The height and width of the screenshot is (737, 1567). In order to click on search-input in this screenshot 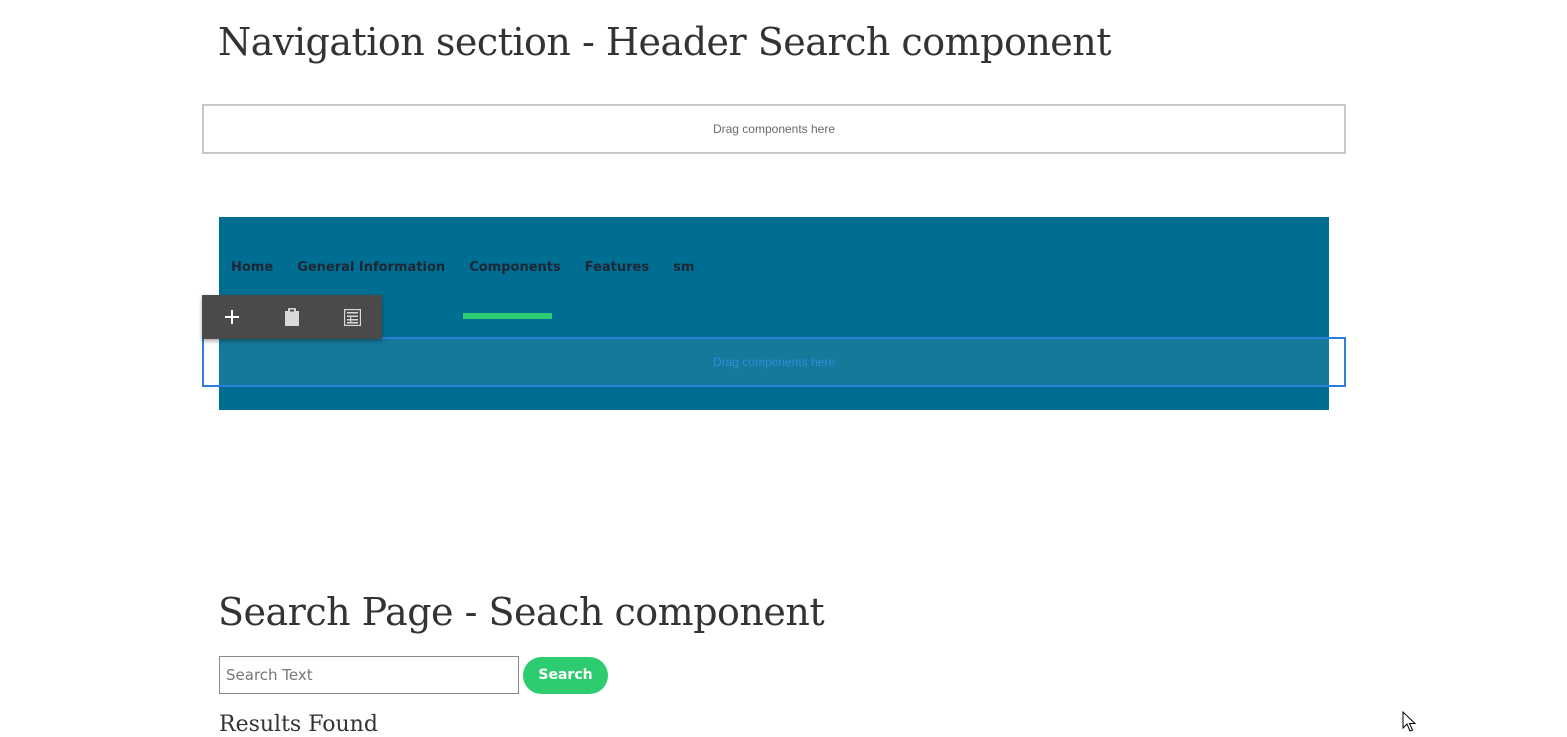, I will do `click(369, 675)`.